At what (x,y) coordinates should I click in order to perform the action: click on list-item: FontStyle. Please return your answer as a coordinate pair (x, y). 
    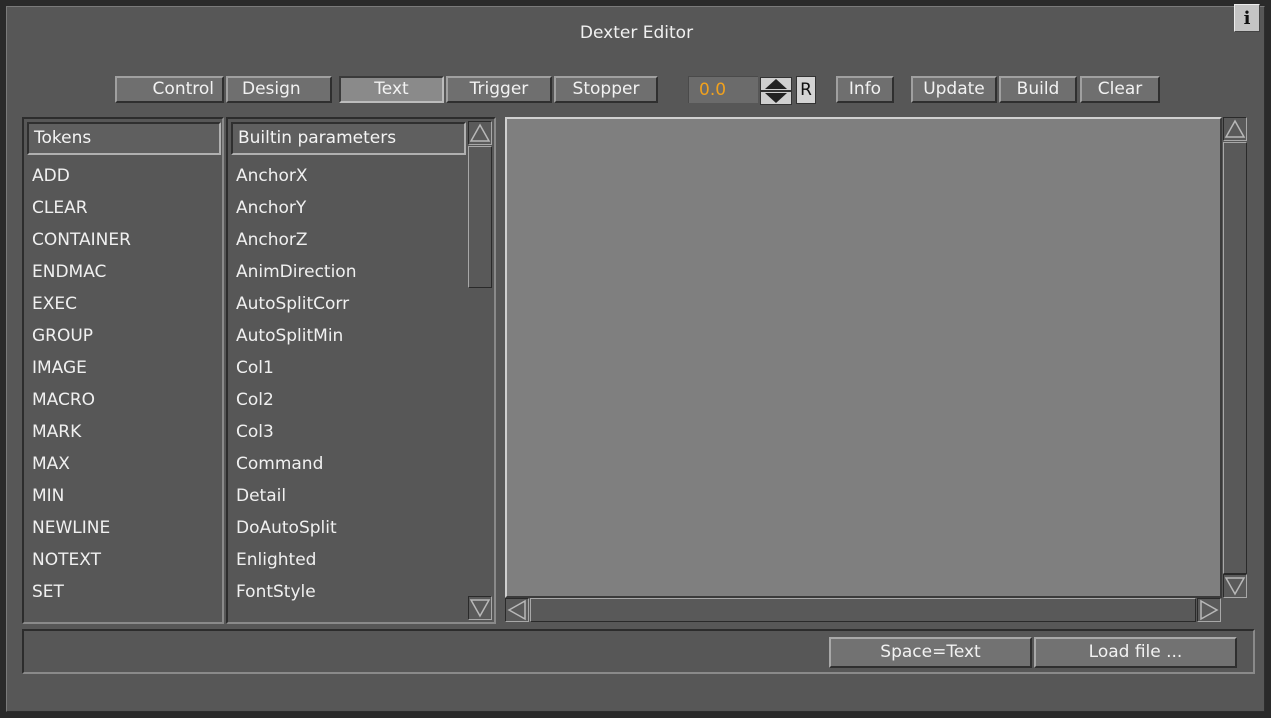
    Looking at the image, I should click on (296, 592).